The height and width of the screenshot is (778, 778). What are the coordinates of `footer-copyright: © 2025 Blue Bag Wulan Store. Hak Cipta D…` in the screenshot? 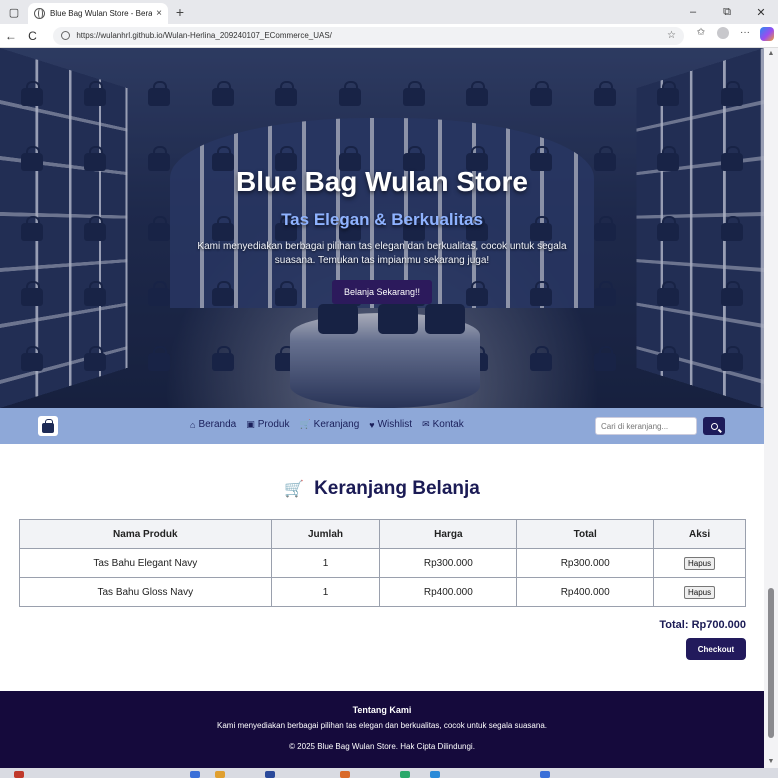 It's located at (382, 746).